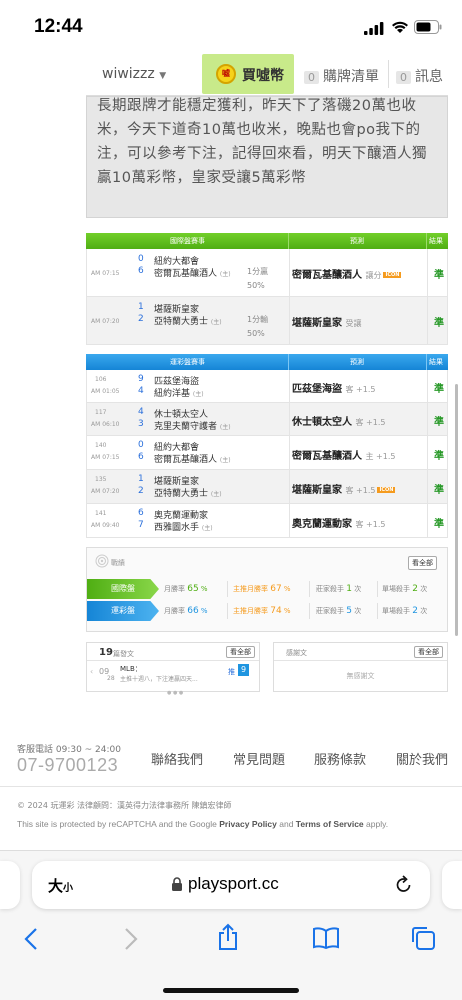 This screenshot has height=1000, width=462. Describe the element at coordinates (347, 275) in the screenshot. I see `prediction-pick: 密爾瓦基釀酒人 讓分 ICON` at that location.